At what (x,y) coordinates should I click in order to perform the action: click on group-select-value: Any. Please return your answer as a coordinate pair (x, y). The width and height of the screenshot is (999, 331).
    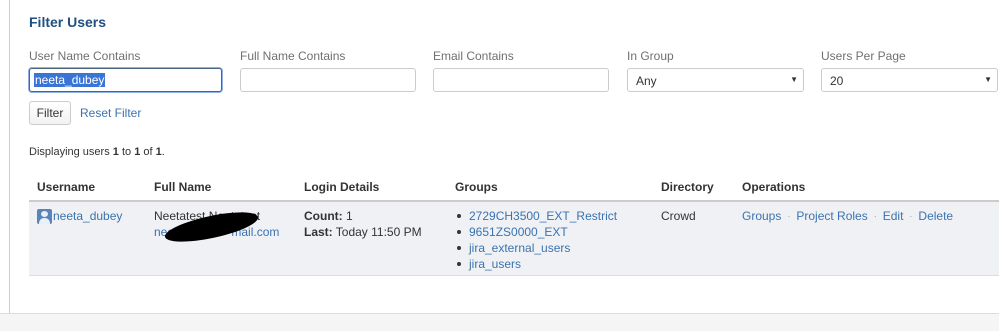
    Looking at the image, I should click on (646, 81).